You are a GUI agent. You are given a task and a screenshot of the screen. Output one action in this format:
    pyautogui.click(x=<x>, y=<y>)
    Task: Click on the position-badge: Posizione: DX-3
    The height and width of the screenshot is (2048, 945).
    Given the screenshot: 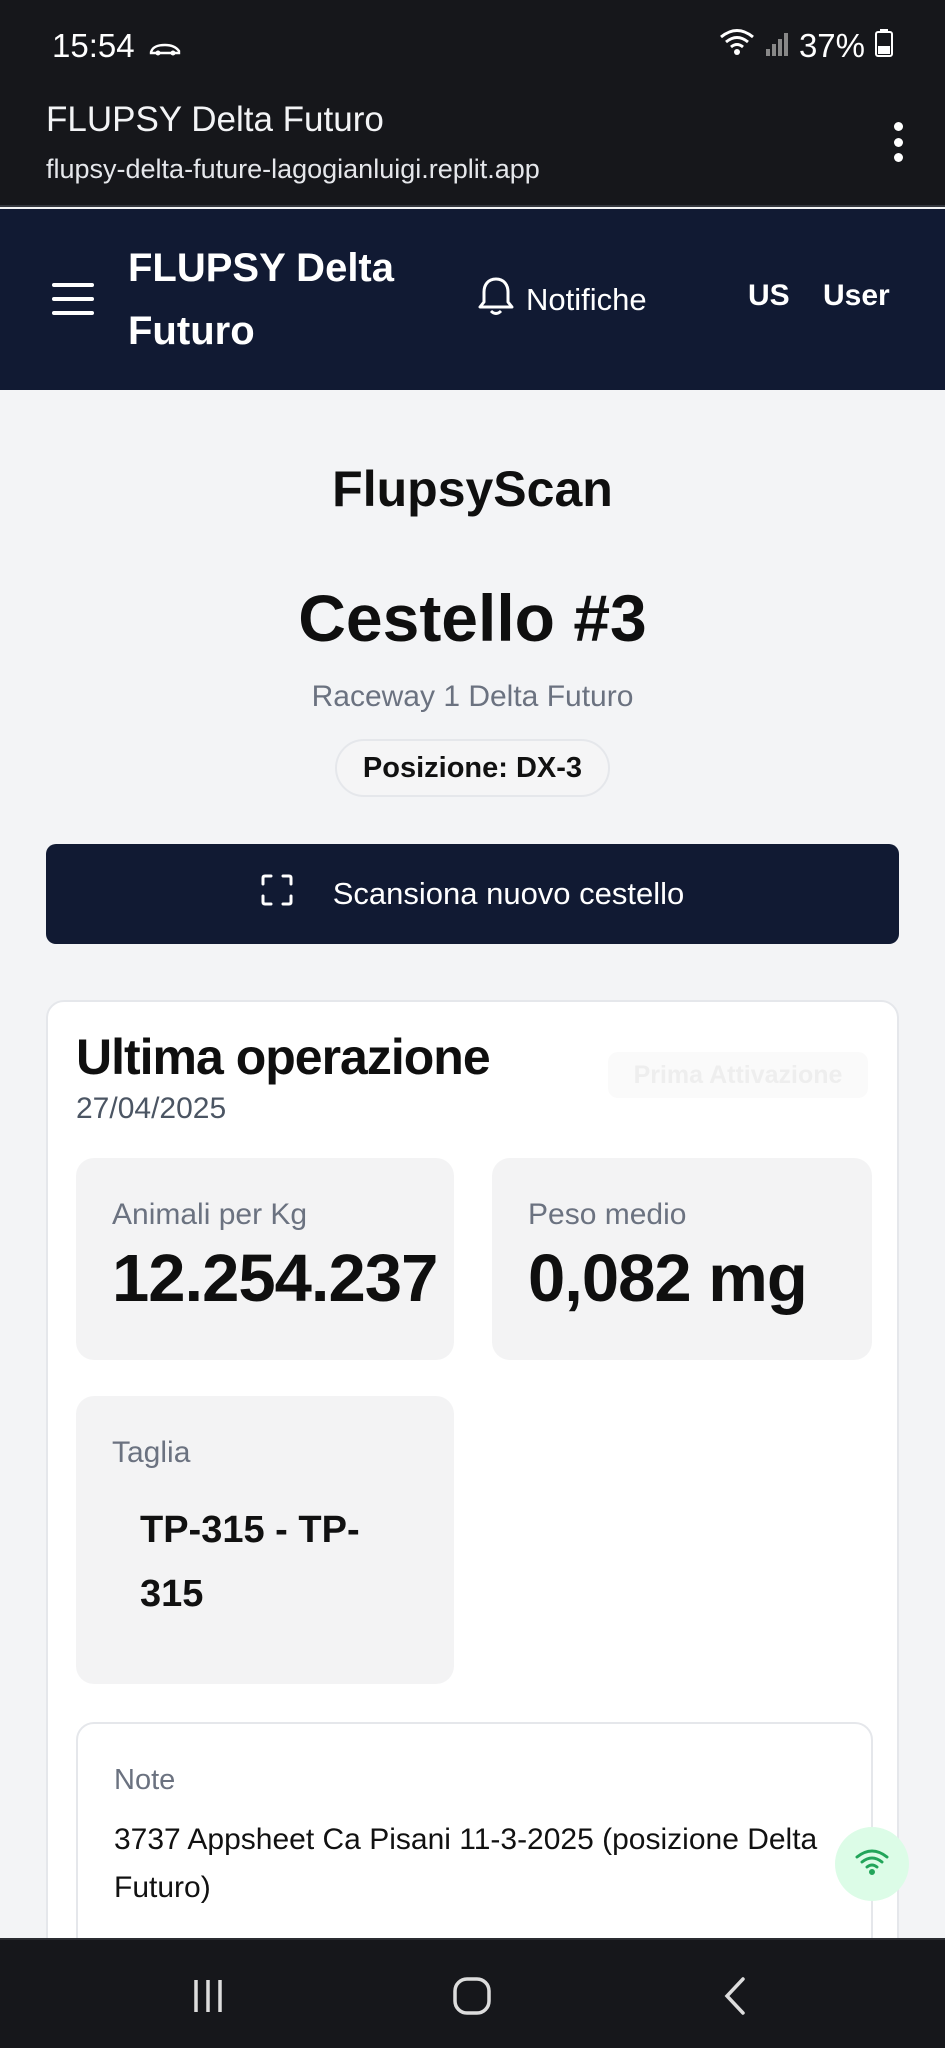 What is the action you would take?
    pyautogui.click(x=472, y=768)
    